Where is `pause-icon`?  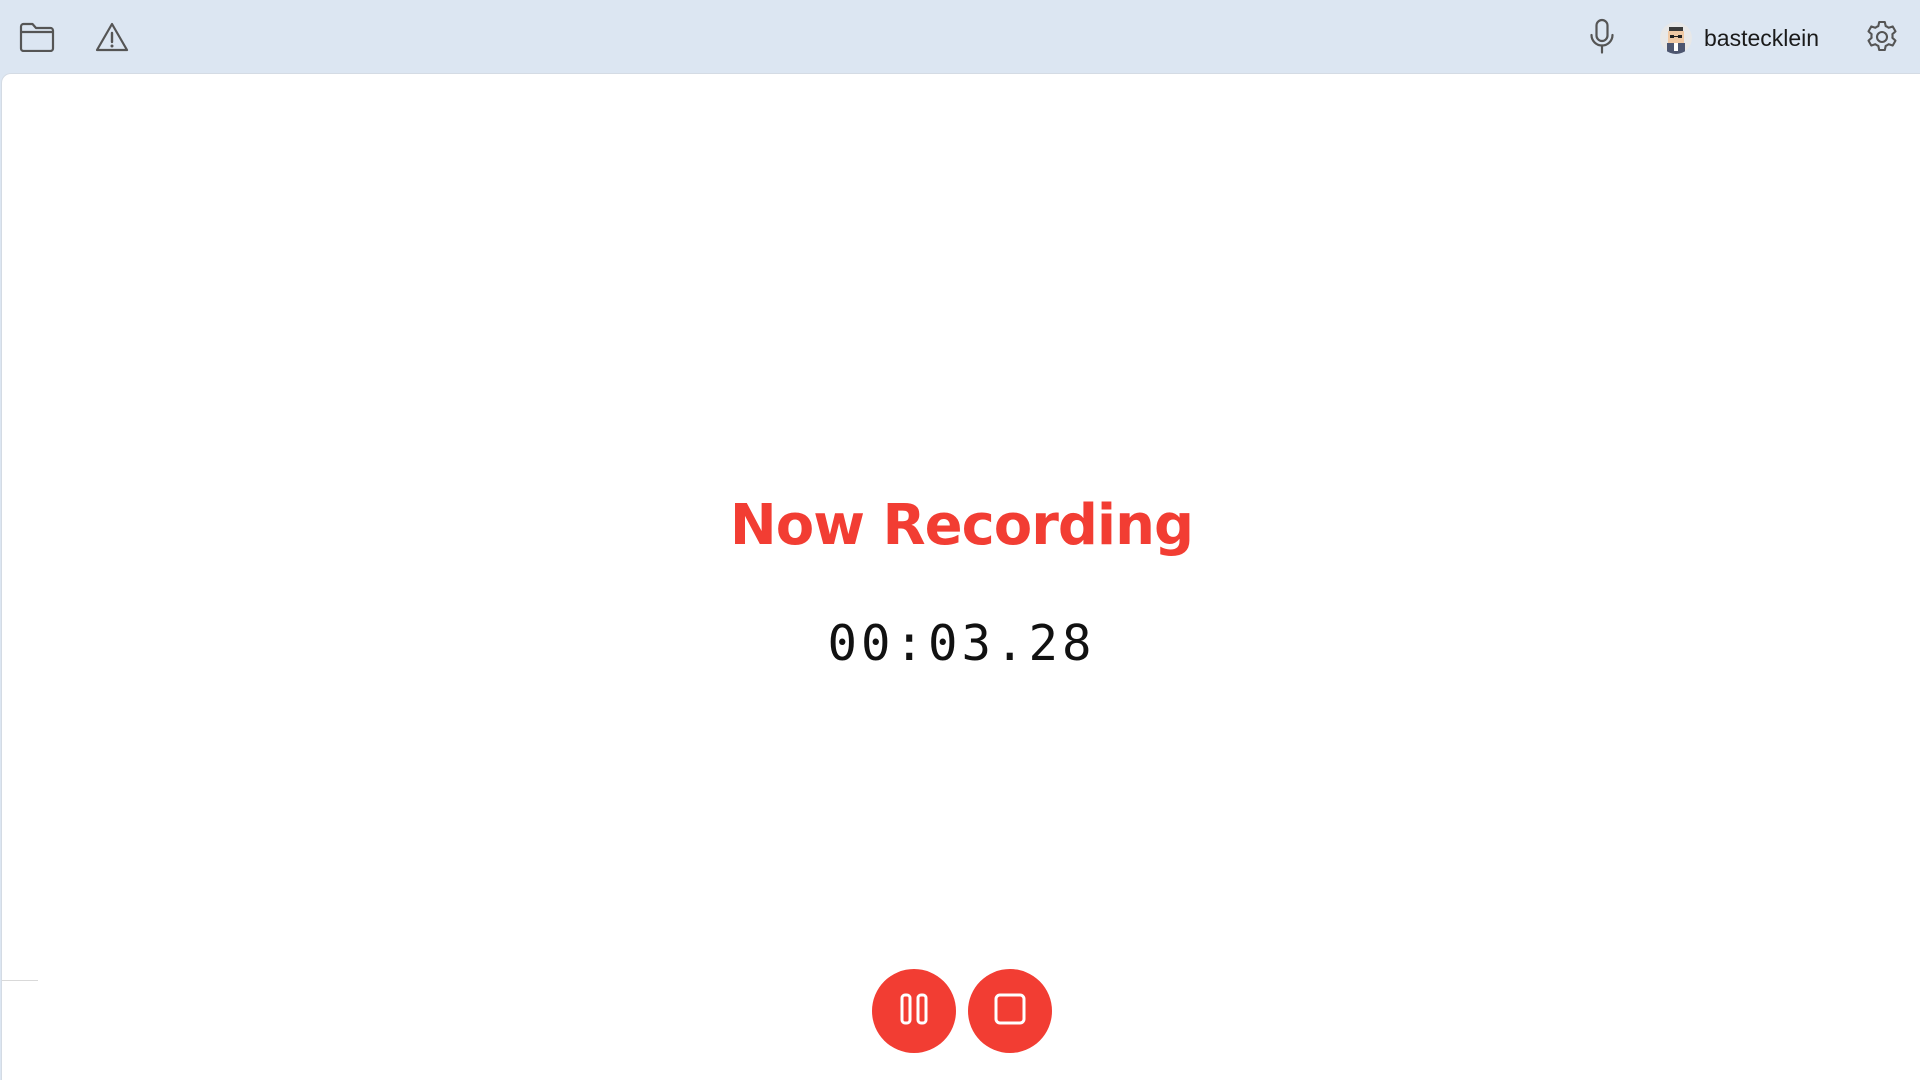
pause-icon is located at coordinates (914, 1011).